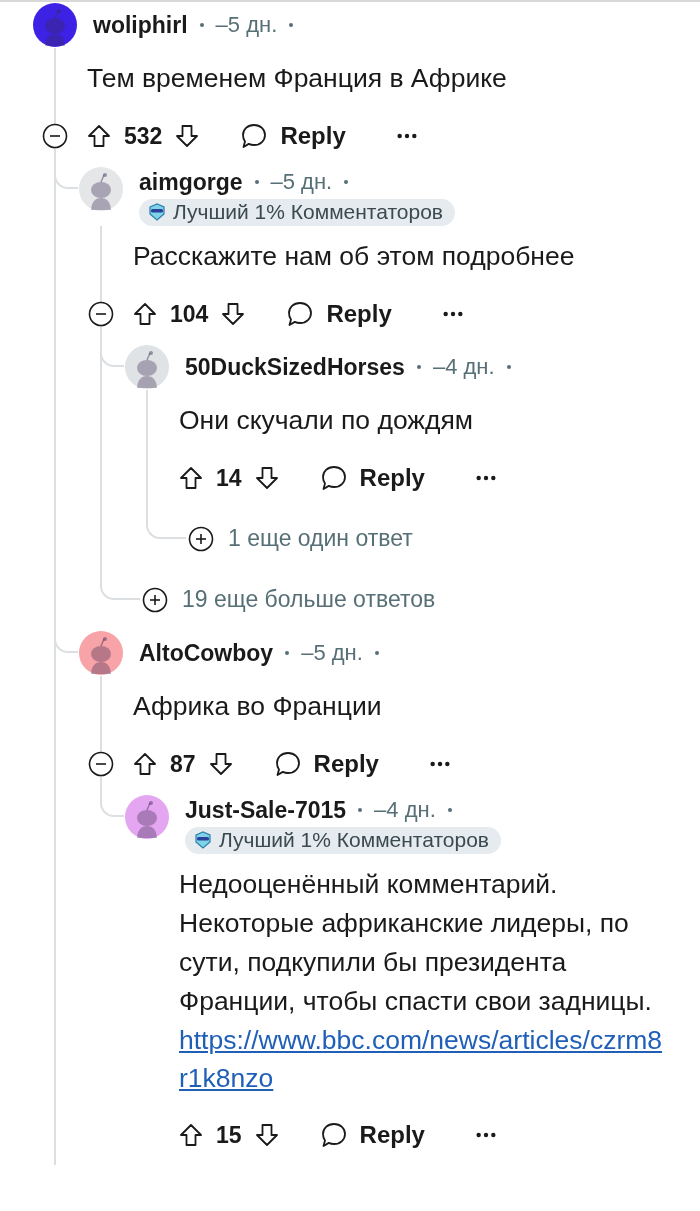 This screenshot has width=700, height=1211. I want to click on vote-count: 532, so click(143, 136).